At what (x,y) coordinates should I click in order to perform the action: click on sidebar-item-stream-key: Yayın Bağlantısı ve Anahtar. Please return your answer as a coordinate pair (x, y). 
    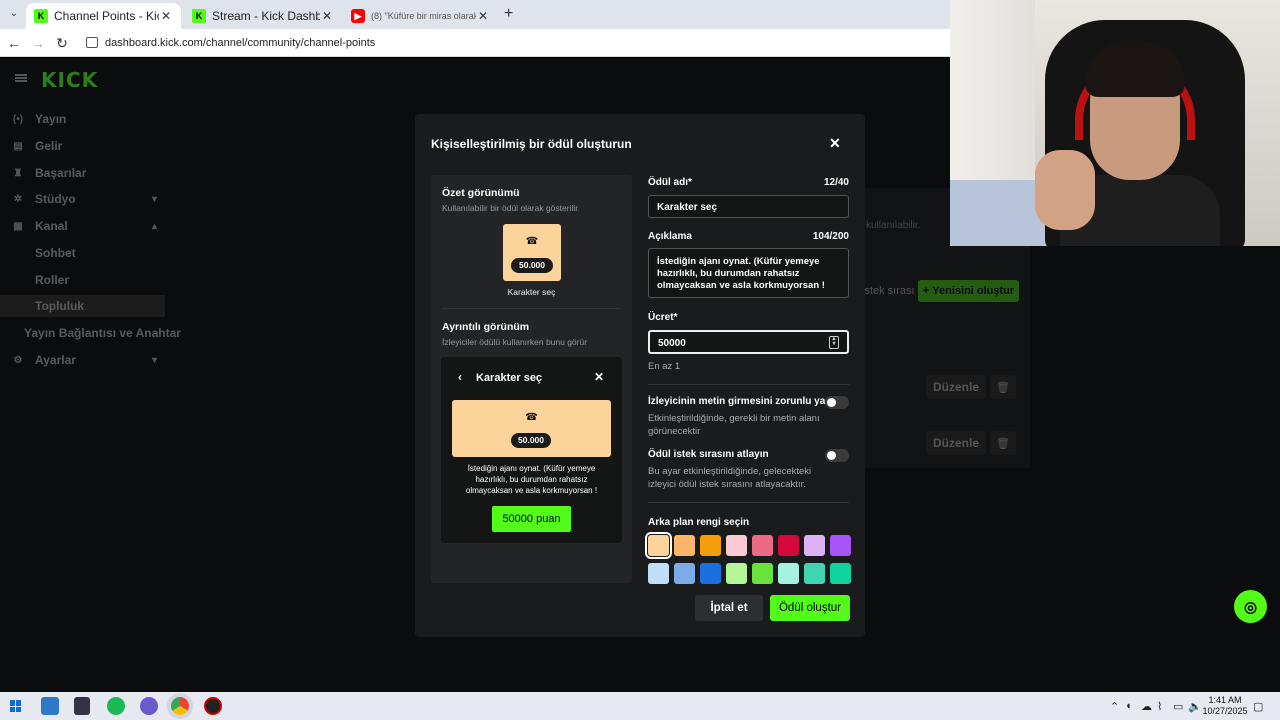
    Looking at the image, I should click on (90, 333).